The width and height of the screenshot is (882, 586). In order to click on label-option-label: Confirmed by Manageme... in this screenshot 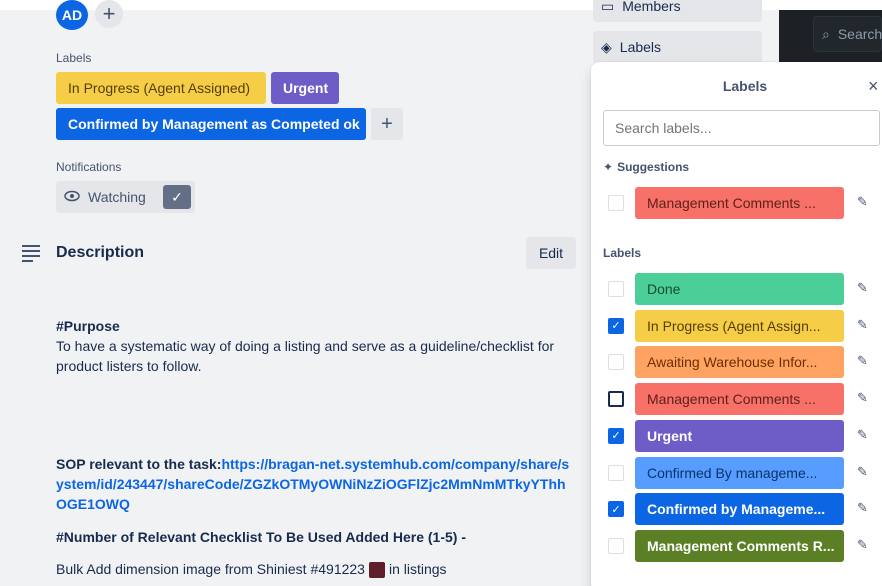, I will do `click(739, 509)`.